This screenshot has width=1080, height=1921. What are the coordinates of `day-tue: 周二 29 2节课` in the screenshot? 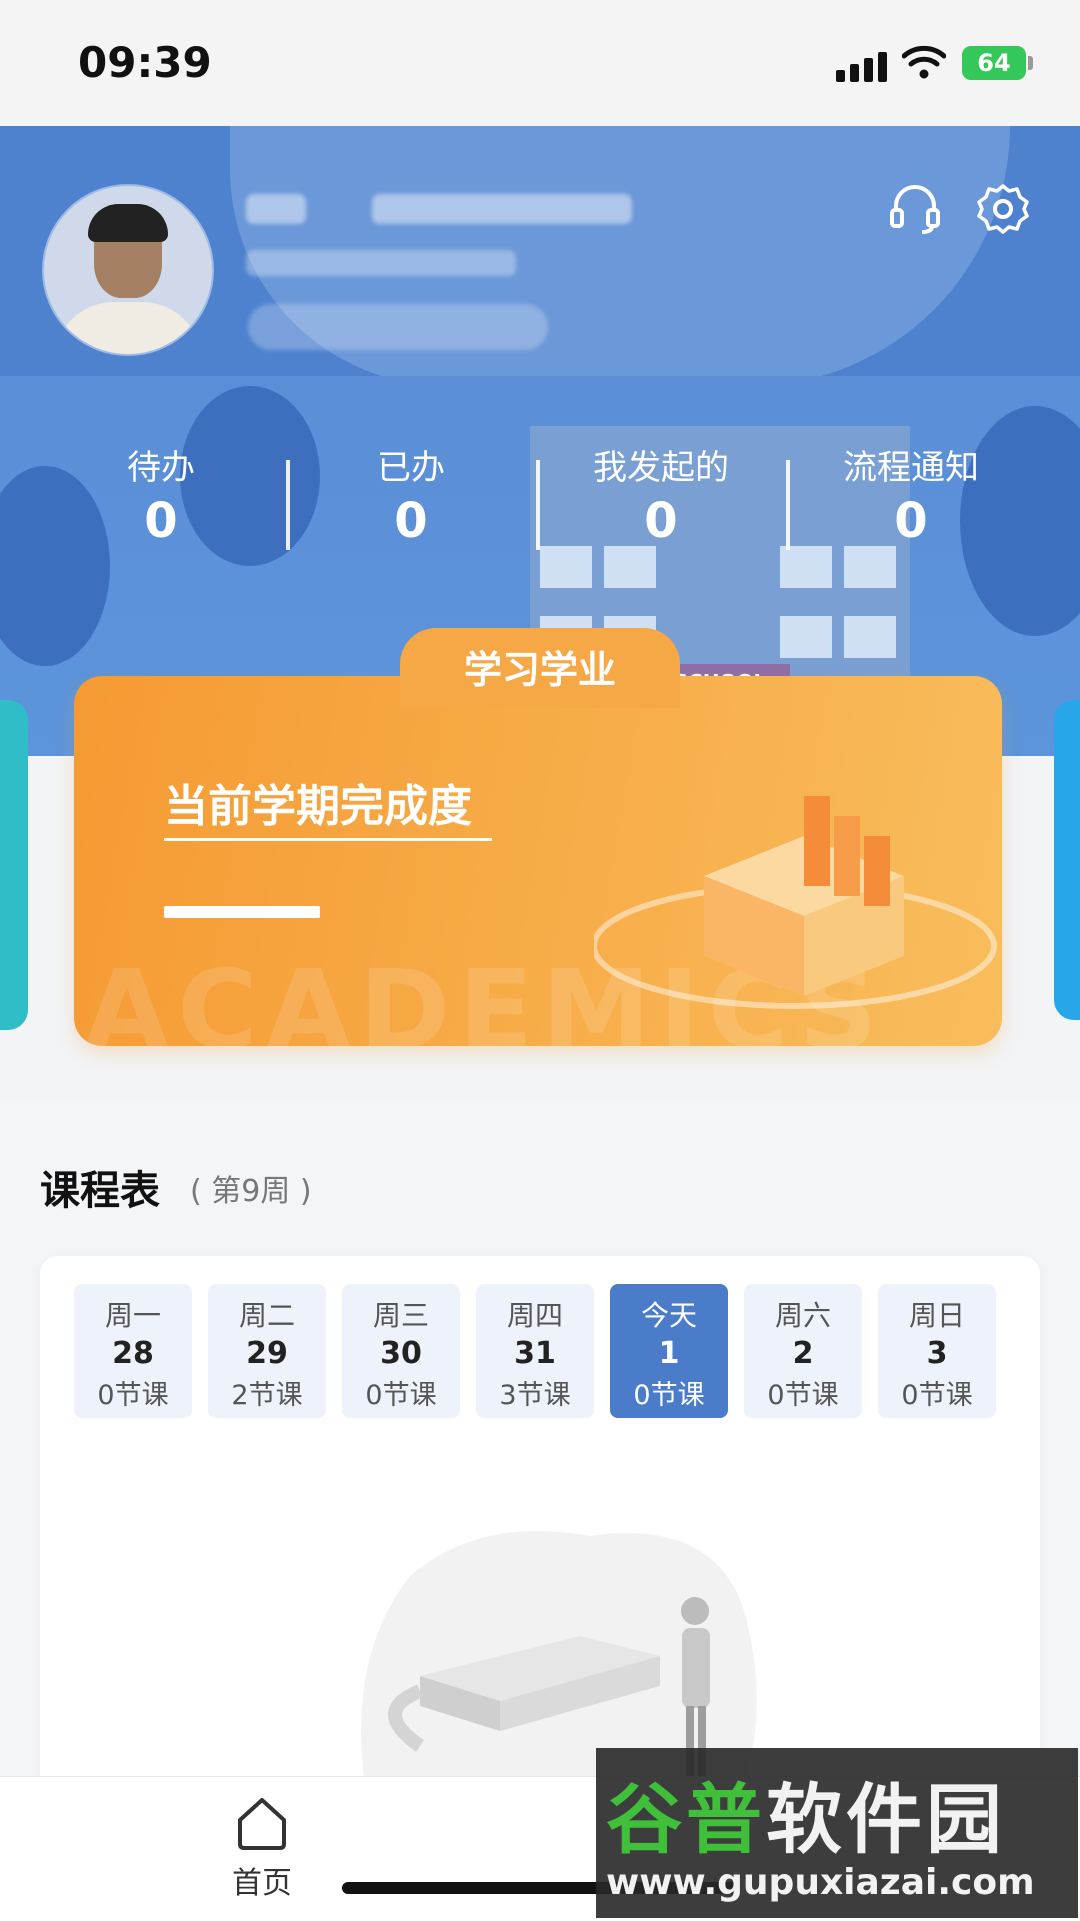 It's located at (267, 1351).